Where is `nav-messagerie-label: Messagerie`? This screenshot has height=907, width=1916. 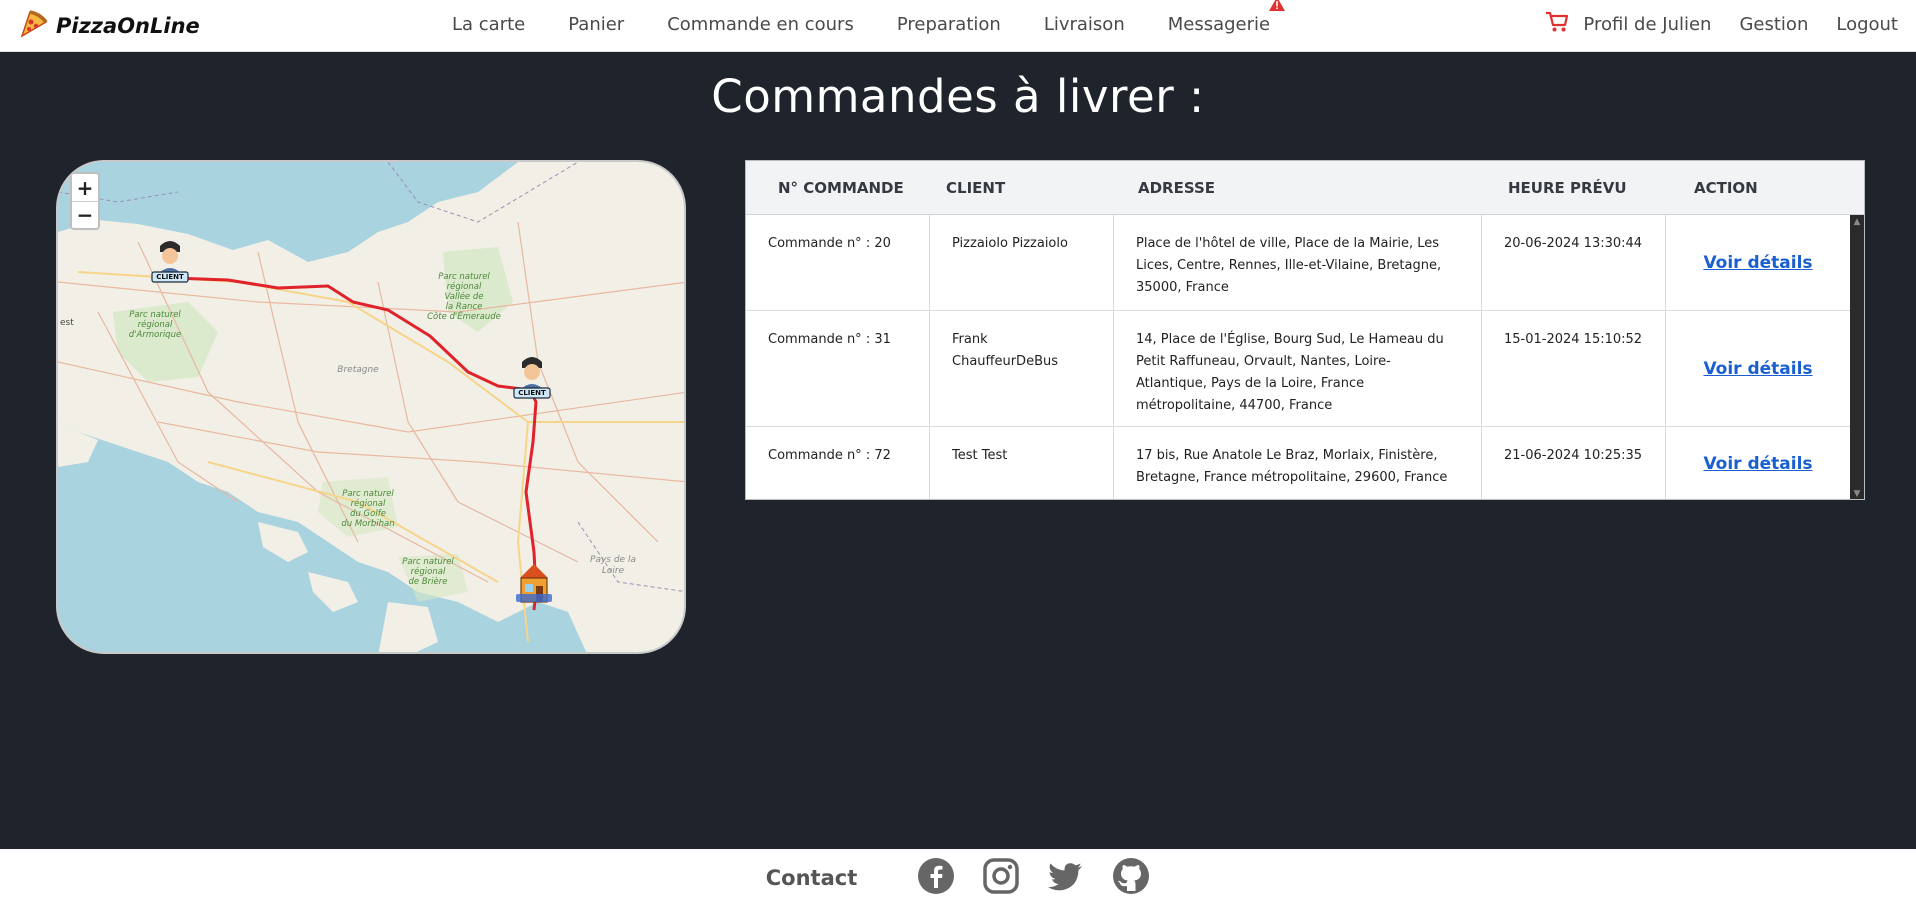
nav-messagerie-label: Messagerie is located at coordinates (1219, 24).